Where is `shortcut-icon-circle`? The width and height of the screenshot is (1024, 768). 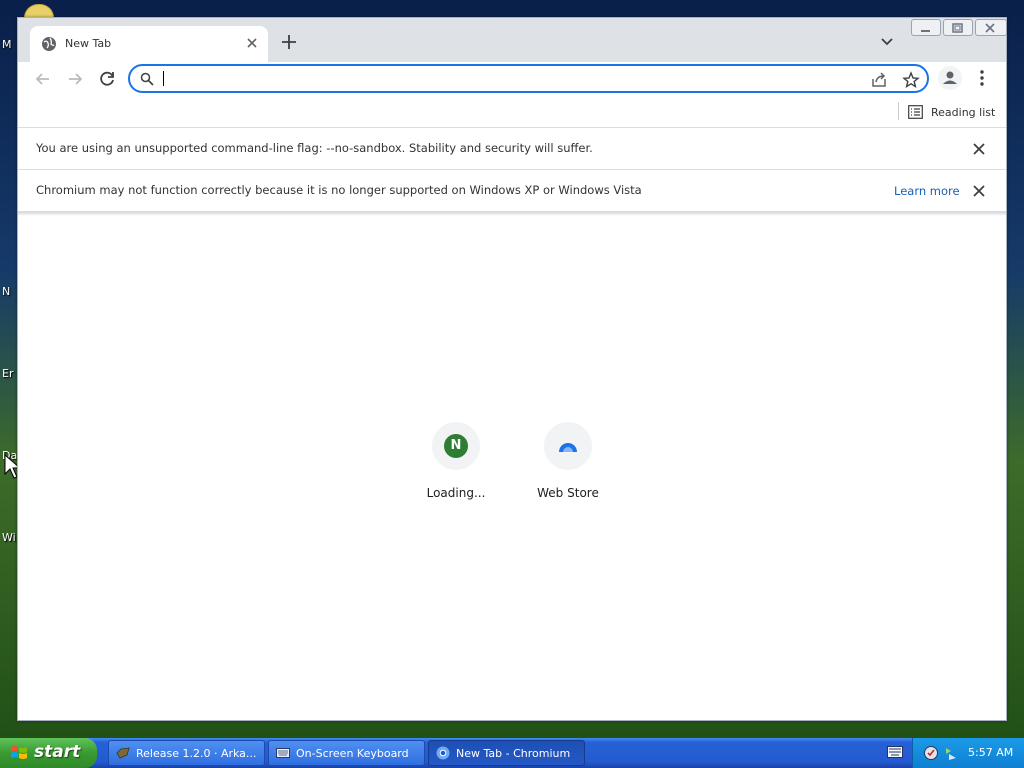 shortcut-icon-circle is located at coordinates (568, 446).